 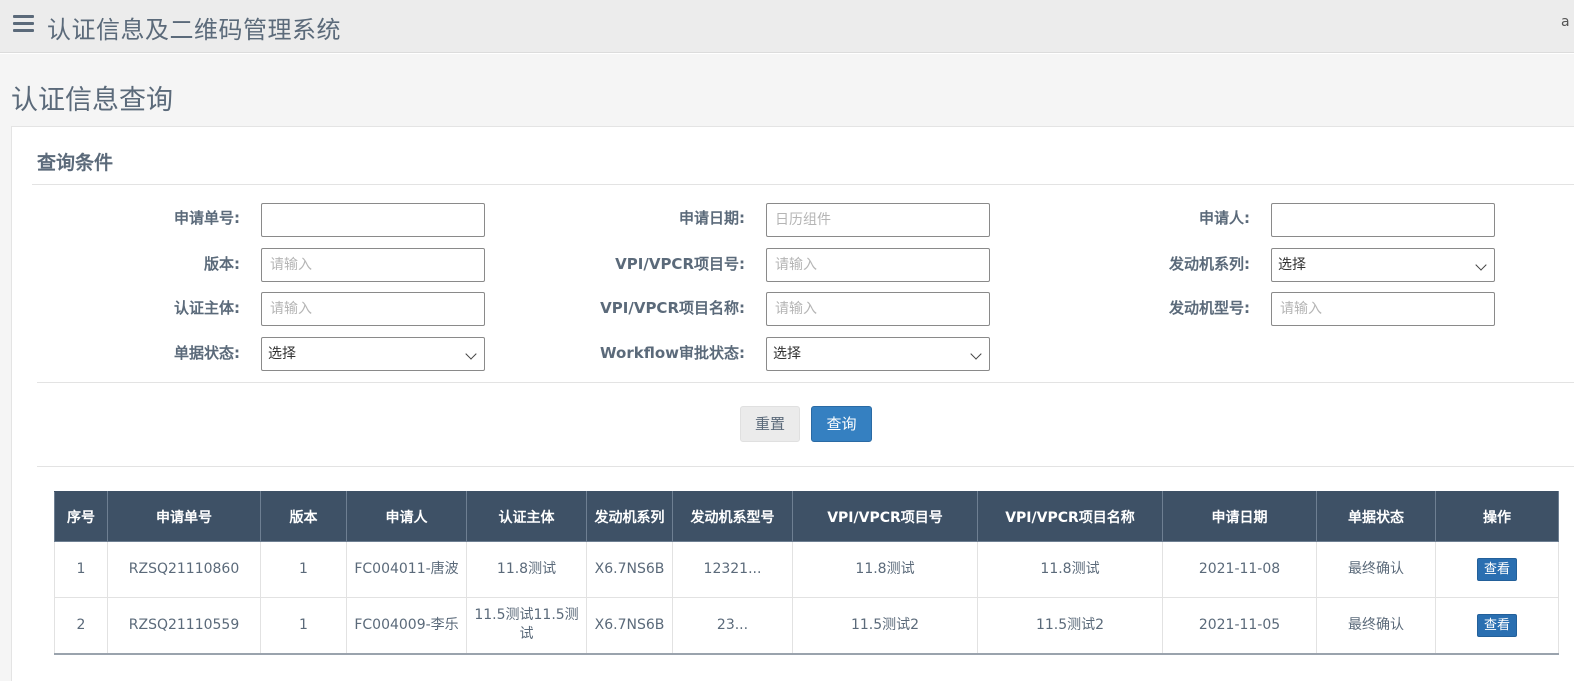 What do you see at coordinates (81, 626) in the screenshot?
I see `cell-index: 2` at bounding box center [81, 626].